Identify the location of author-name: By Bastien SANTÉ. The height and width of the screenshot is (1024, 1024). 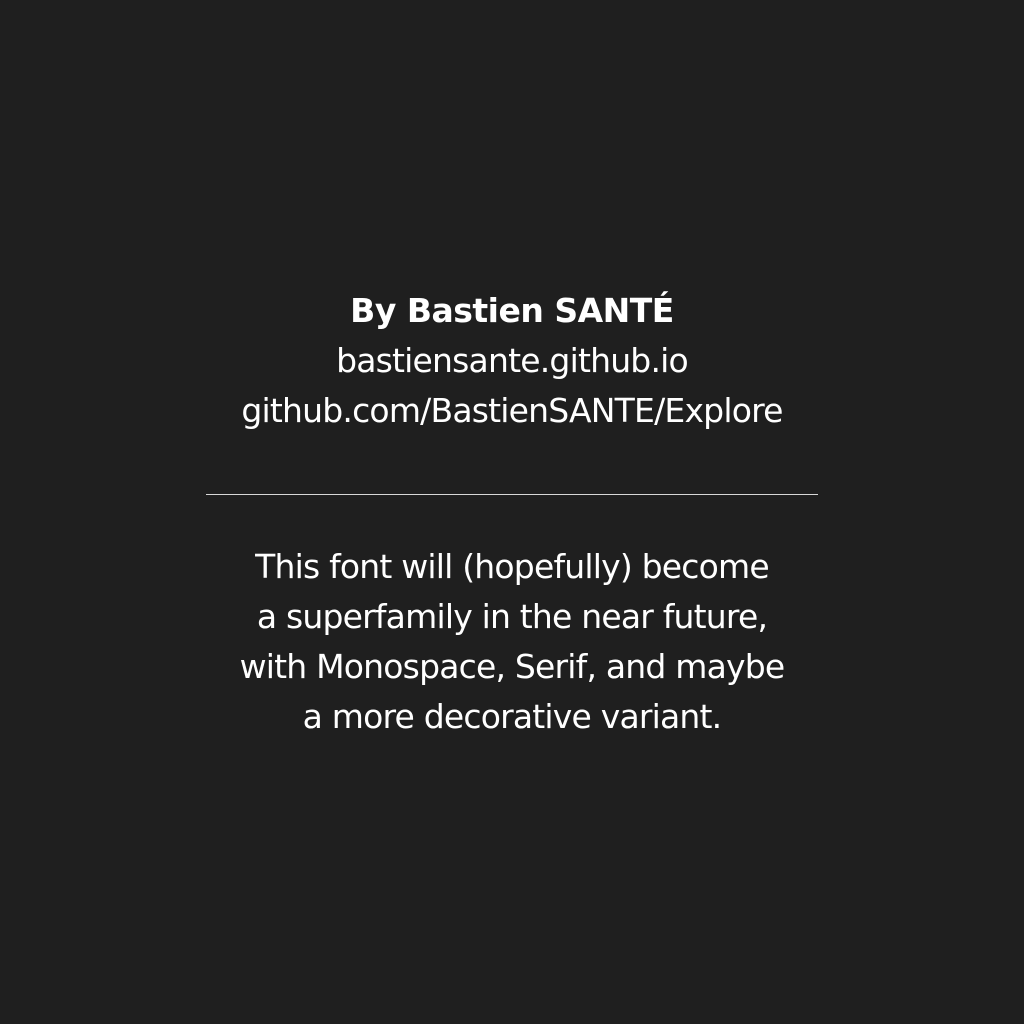
(512, 310).